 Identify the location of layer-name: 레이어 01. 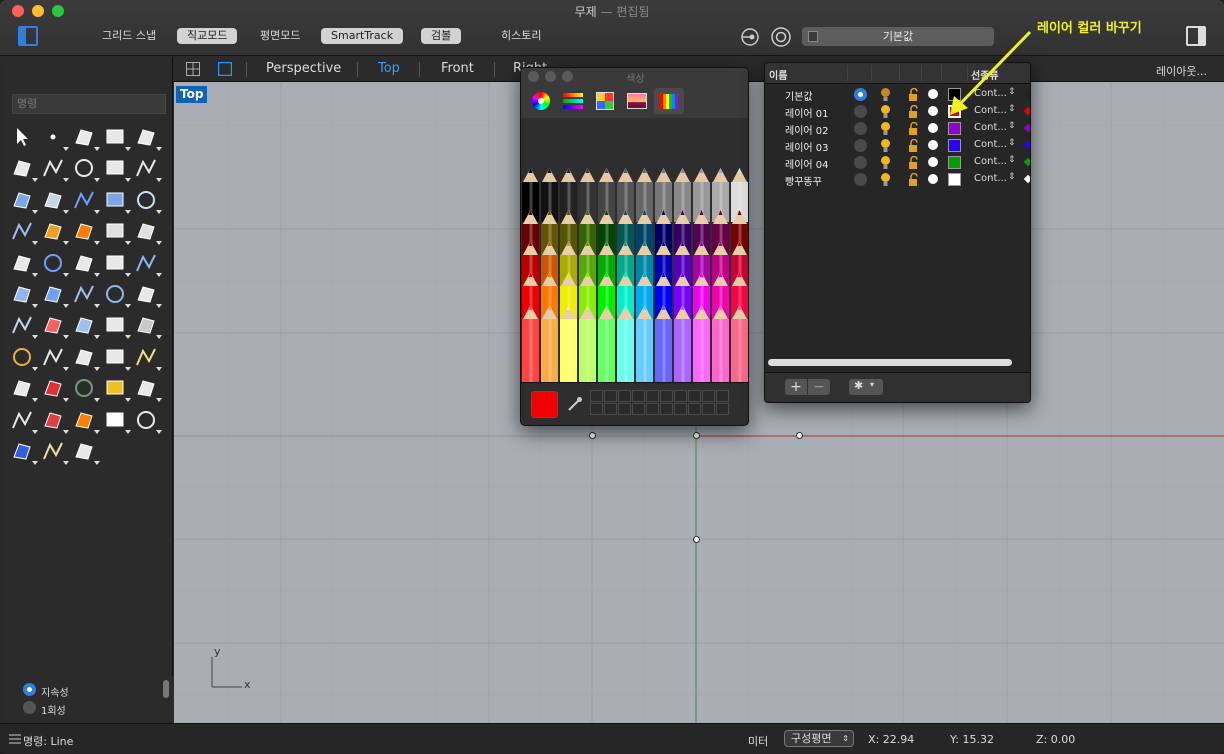
(807, 112).